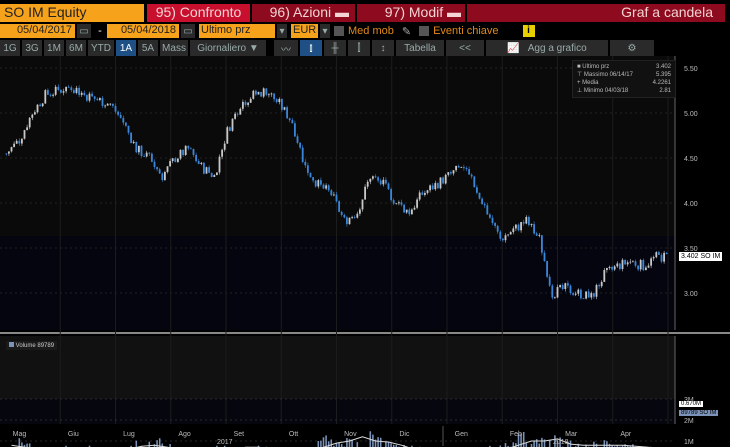 Image resolution: width=730 pixels, height=447 pixels. I want to click on currency-select: EUR, so click(304, 31).